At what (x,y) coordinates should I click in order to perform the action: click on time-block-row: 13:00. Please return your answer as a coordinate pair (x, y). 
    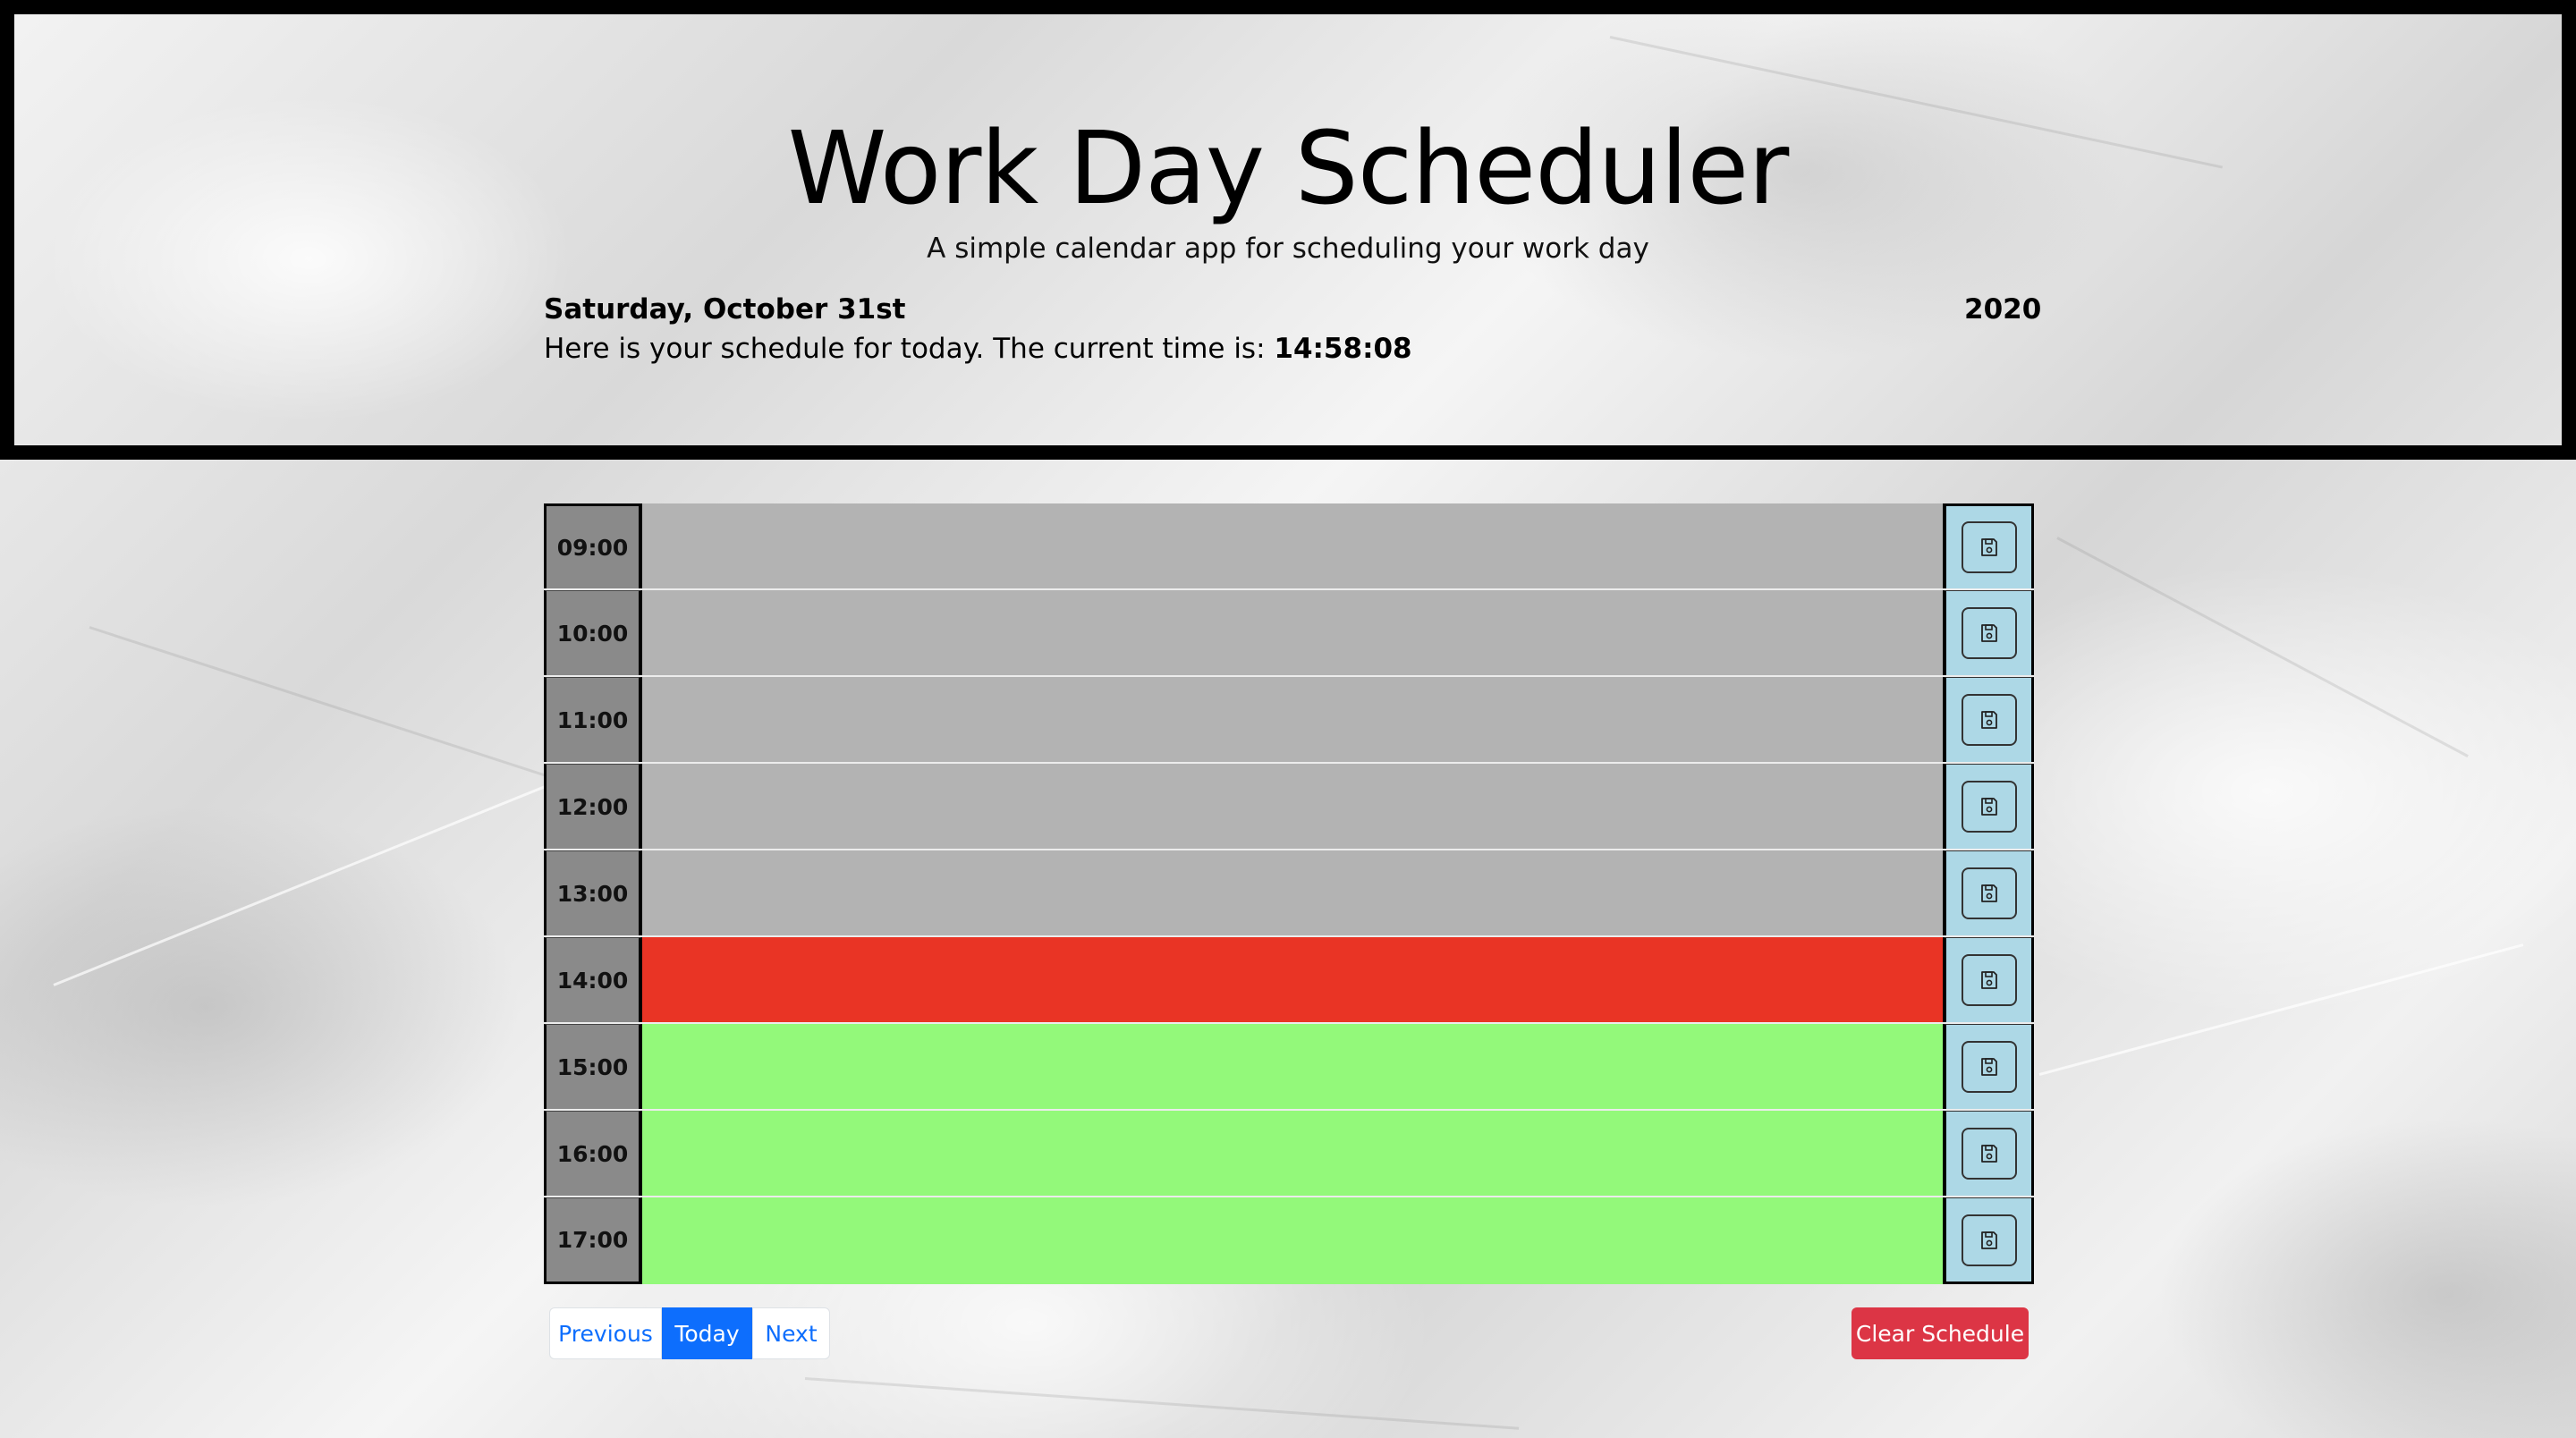
    Looking at the image, I should click on (1289, 893).